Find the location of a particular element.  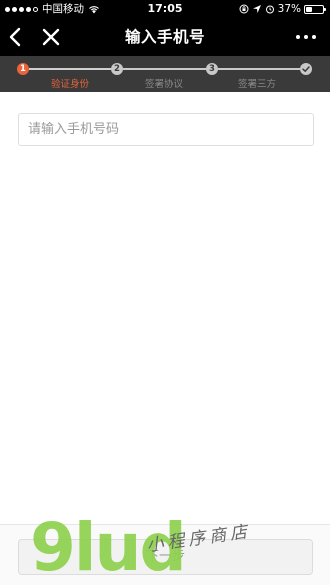

page-title: 输入手机号 is located at coordinates (164, 37).